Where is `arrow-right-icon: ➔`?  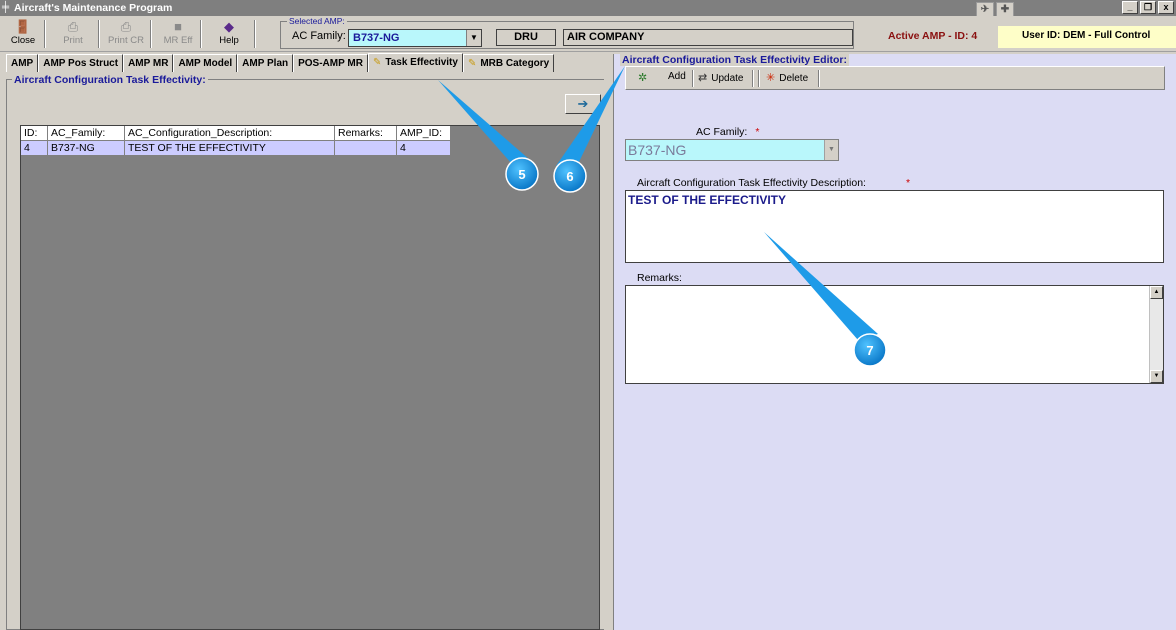
arrow-right-icon: ➔ is located at coordinates (583, 103).